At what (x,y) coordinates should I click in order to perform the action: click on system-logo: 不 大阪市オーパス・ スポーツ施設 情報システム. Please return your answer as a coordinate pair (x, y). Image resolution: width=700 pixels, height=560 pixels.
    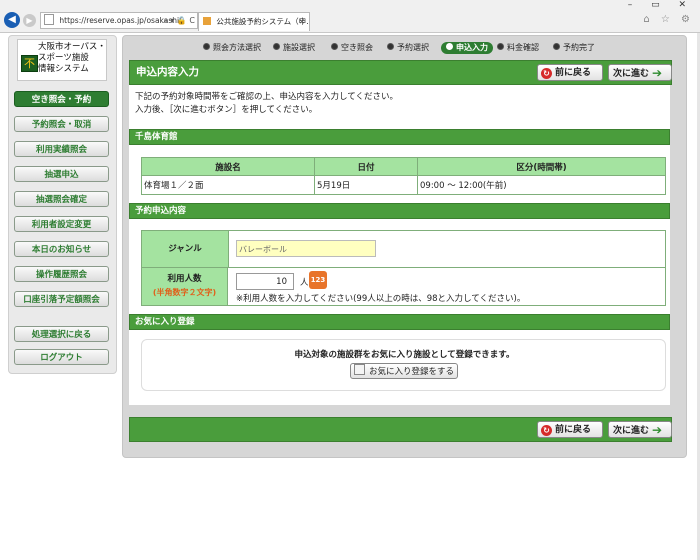
    Looking at the image, I should click on (62, 60).